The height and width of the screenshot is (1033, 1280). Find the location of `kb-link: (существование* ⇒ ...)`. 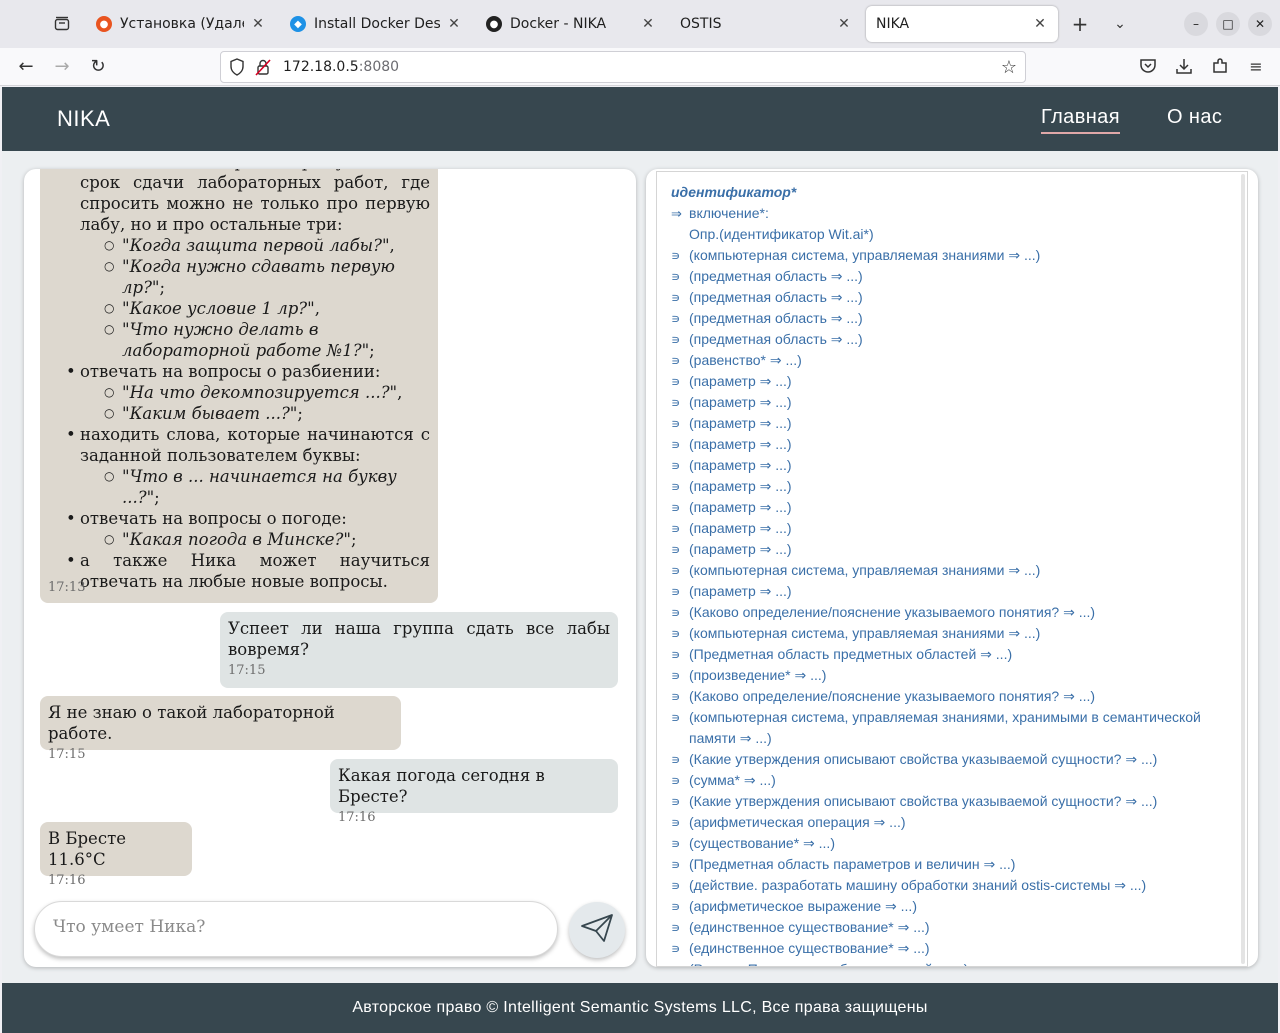

kb-link: (существование* ⇒ ...) is located at coordinates (762, 843).